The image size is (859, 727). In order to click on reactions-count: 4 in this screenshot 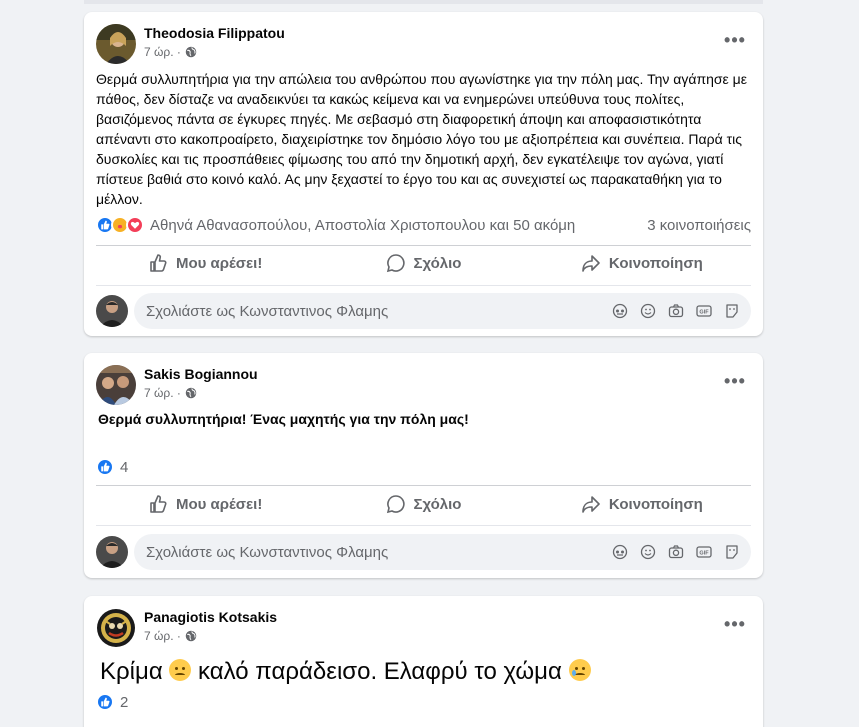, I will do `click(124, 467)`.